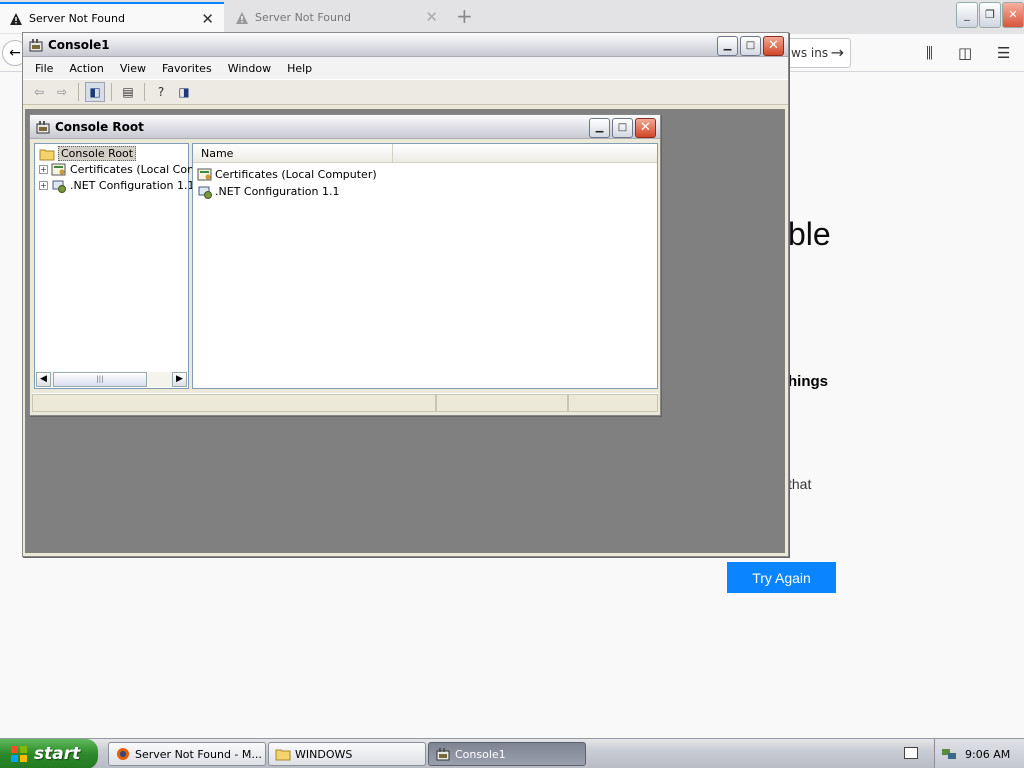 This screenshot has width=1024, height=768. Describe the element at coordinates (299, 68) in the screenshot. I see `menu-help: Help` at that location.